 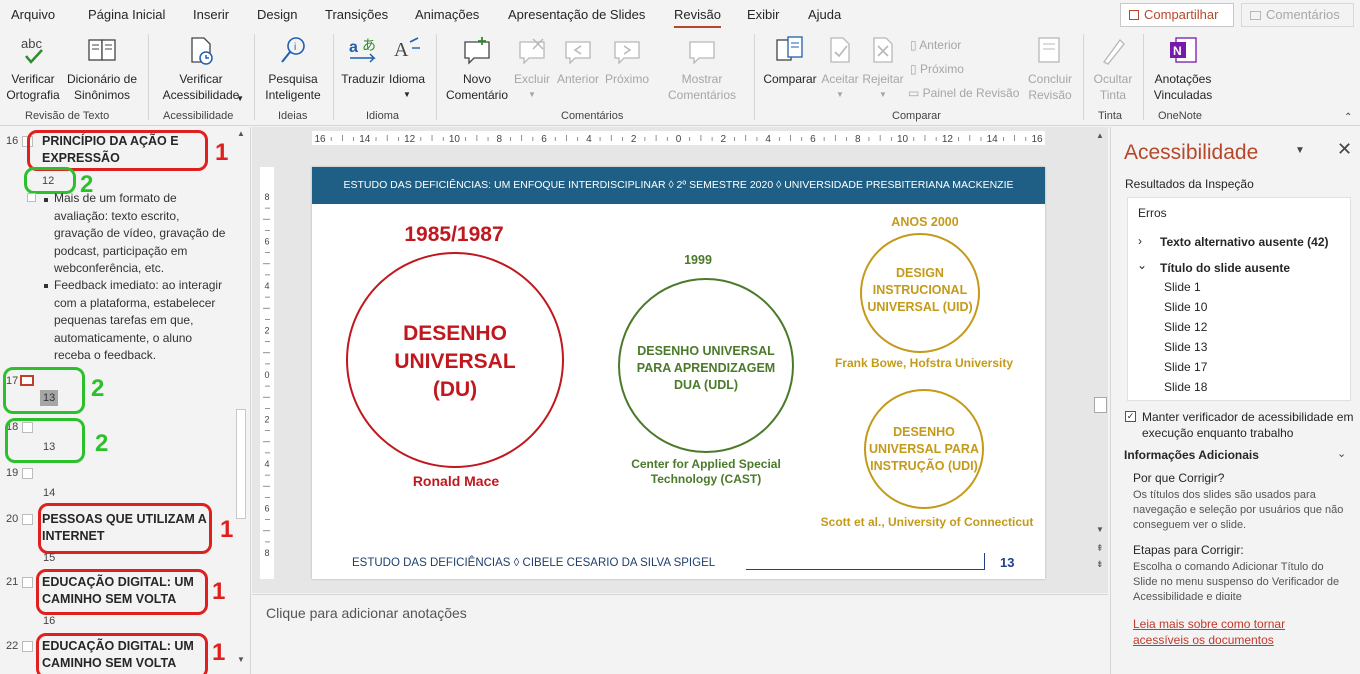 I want to click on tab-ajuda: Ajuda, so click(x=824, y=14).